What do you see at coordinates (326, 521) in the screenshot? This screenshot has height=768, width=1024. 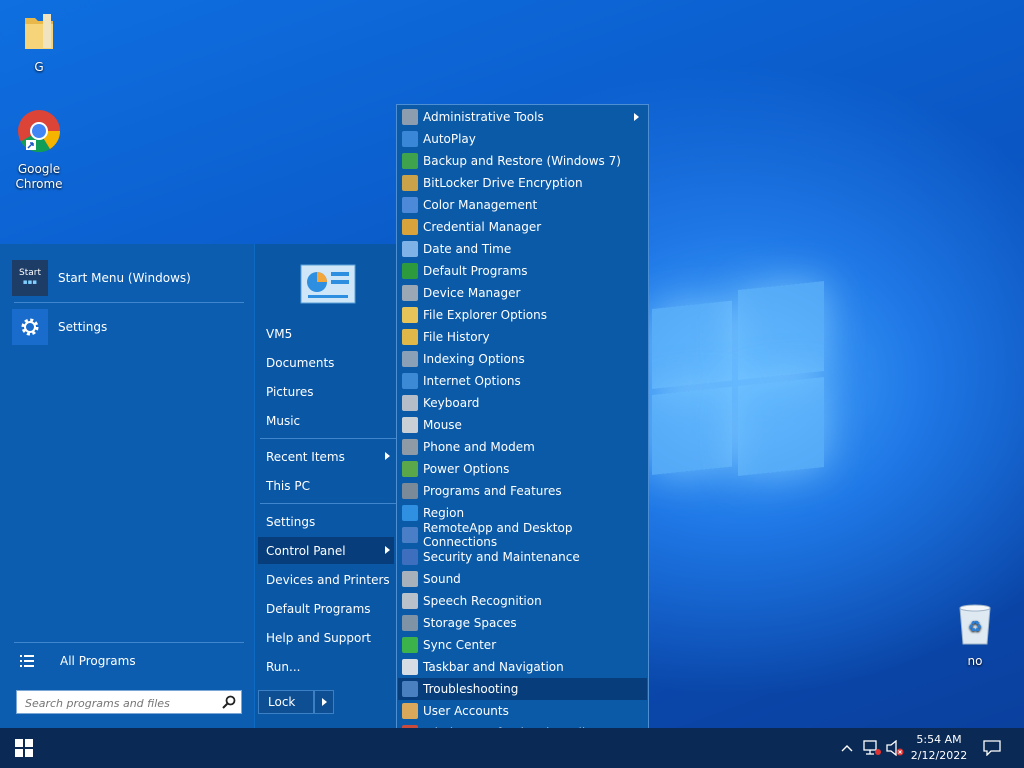 I see `start-menu-item-settings: Settings` at bounding box center [326, 521].